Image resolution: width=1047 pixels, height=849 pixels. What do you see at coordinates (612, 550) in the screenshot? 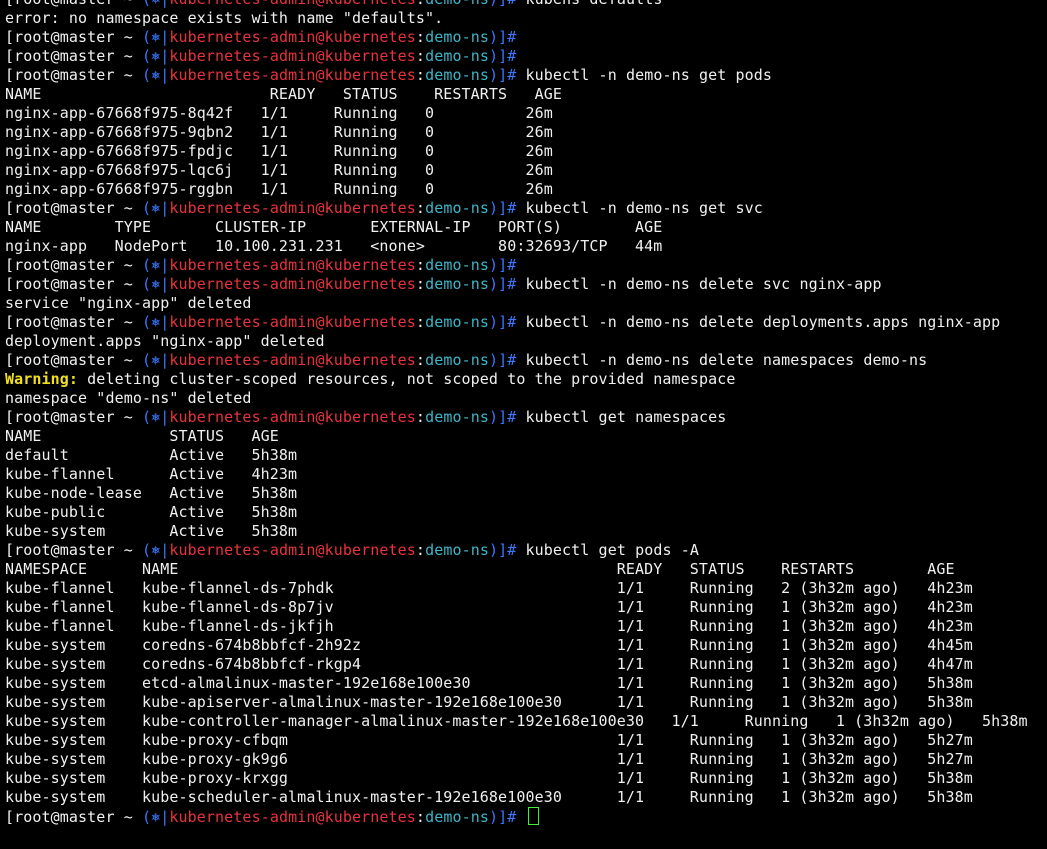
I see `command-text: kubectl get pods -A` at bounding box center [612, 550].